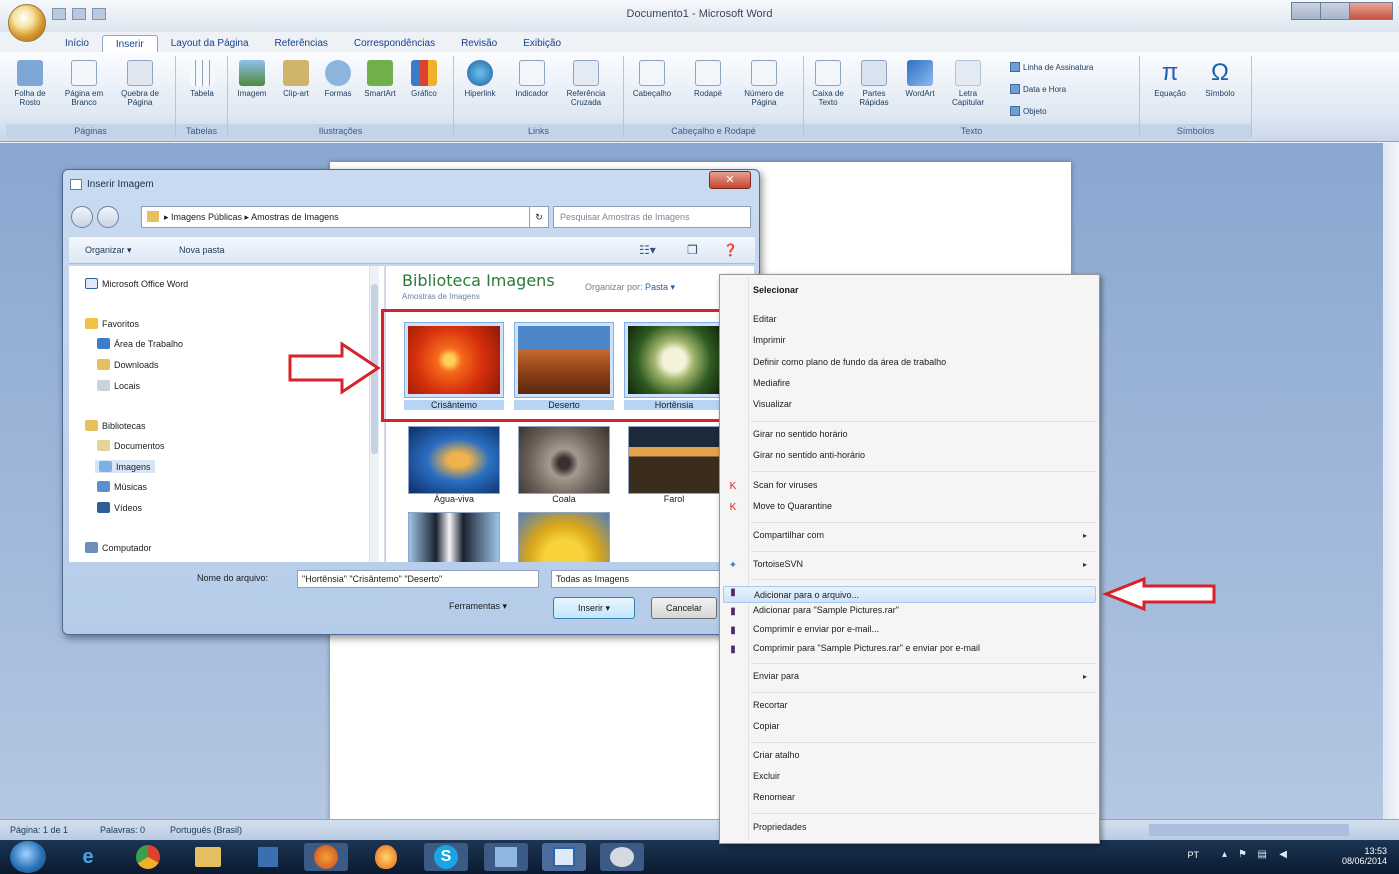  I want to click on help-icon: ❓, so click(730, 250).